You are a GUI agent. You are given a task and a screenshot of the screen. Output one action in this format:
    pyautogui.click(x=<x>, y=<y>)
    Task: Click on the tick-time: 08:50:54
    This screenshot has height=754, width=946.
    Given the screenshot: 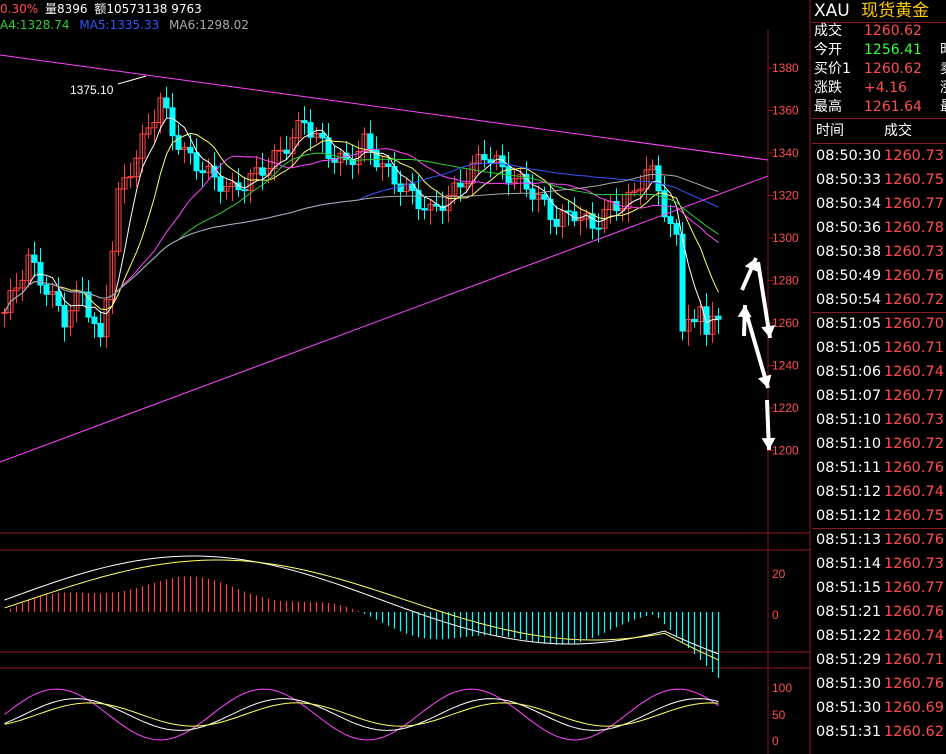 What is the action you would take?
    pyautogui.click(x=849, y=300)
    